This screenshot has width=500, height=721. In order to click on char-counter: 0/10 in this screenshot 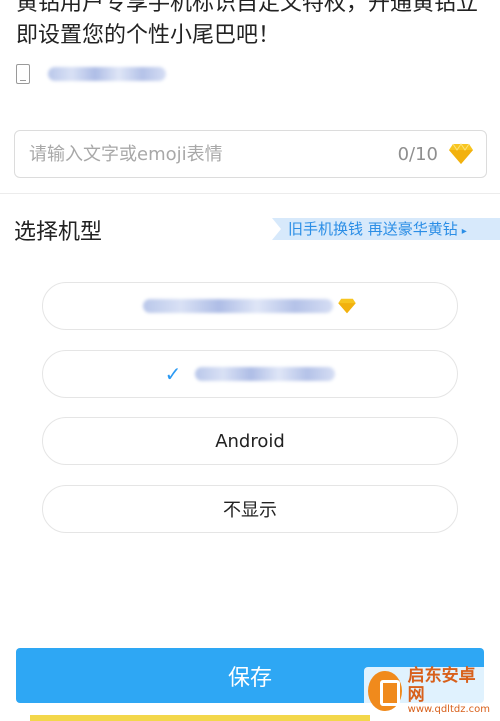, I will do `click(417, 154)`.